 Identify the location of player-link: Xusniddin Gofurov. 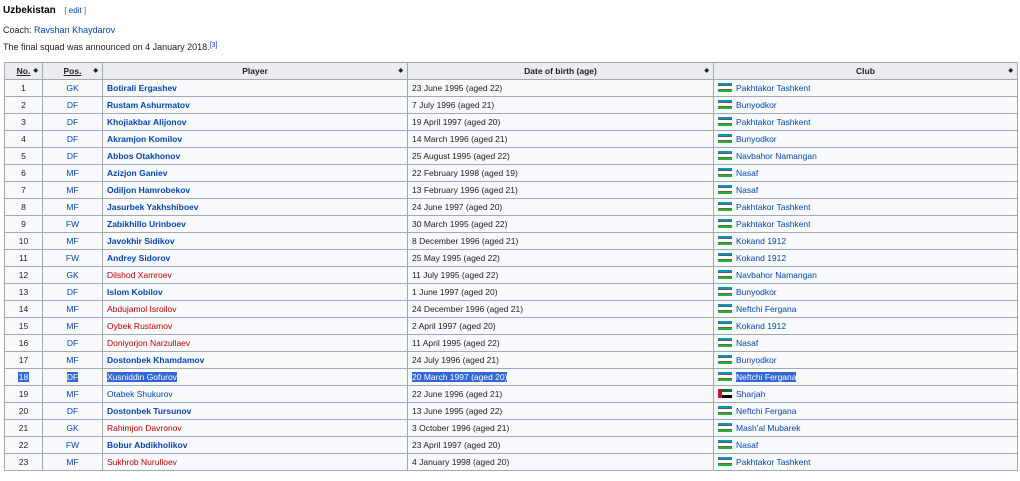
(142, 377).